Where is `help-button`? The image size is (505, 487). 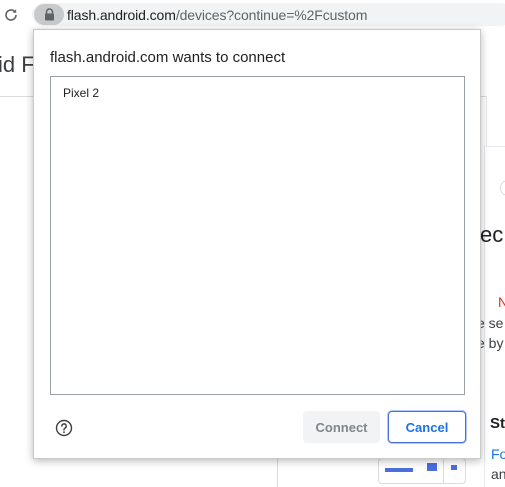
help-button is located at coordinates (64, 428).